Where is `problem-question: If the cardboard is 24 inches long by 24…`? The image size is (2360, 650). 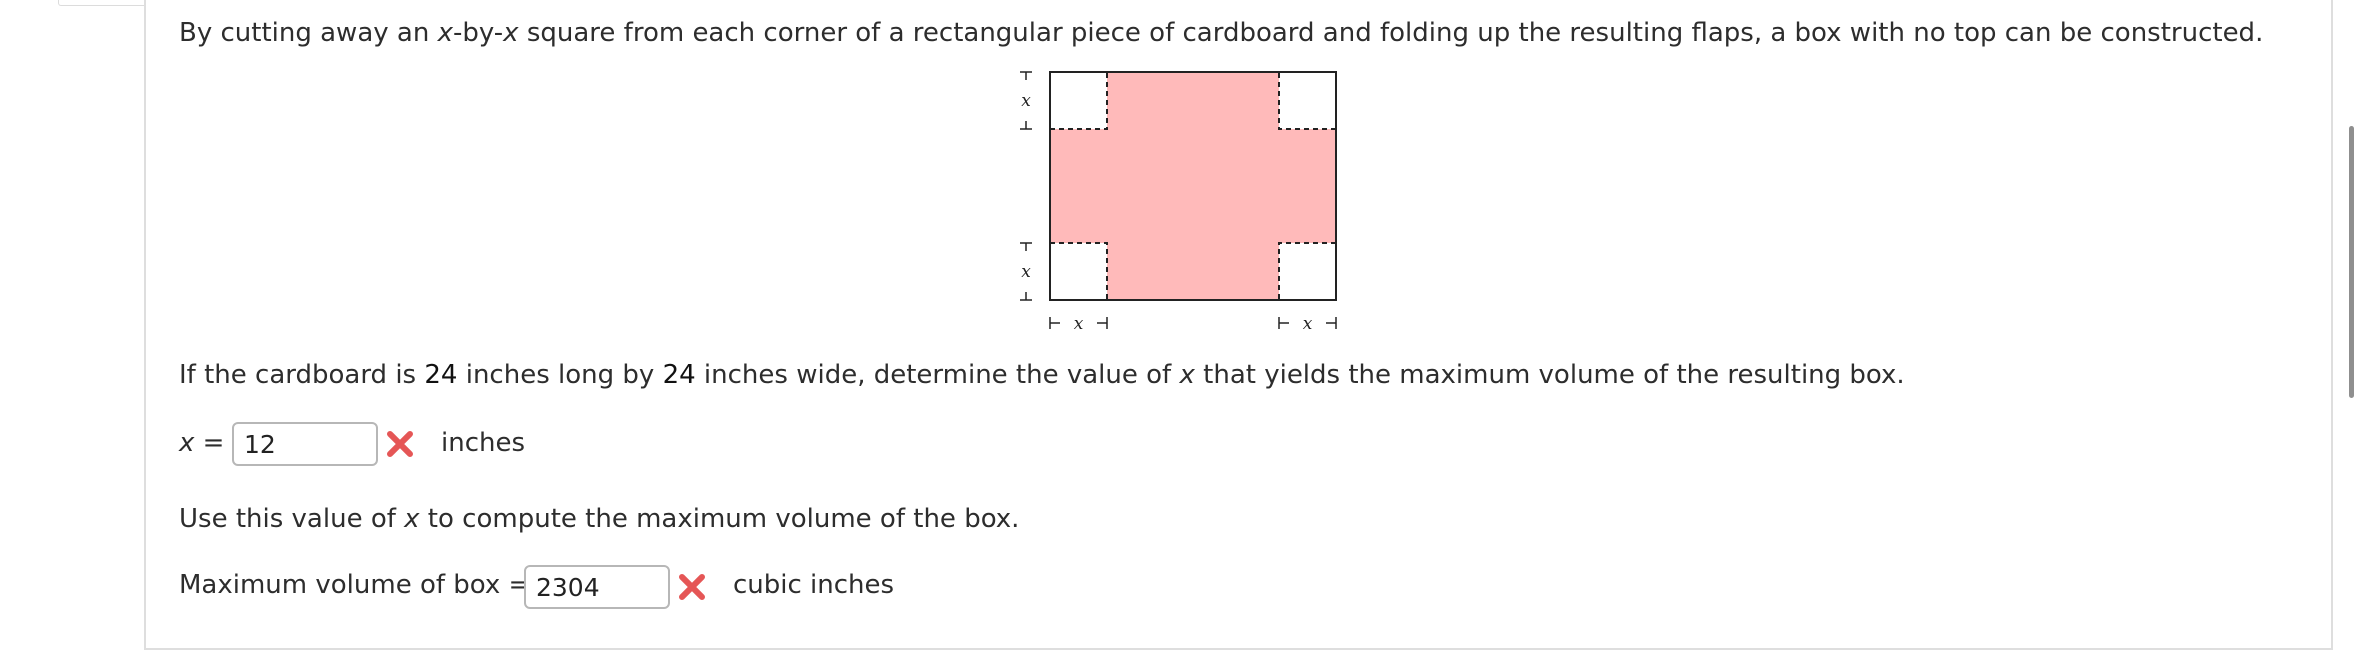
problem-question: If the cardboard is 24 inches long by 24… is located at coordinates (1042, 375).